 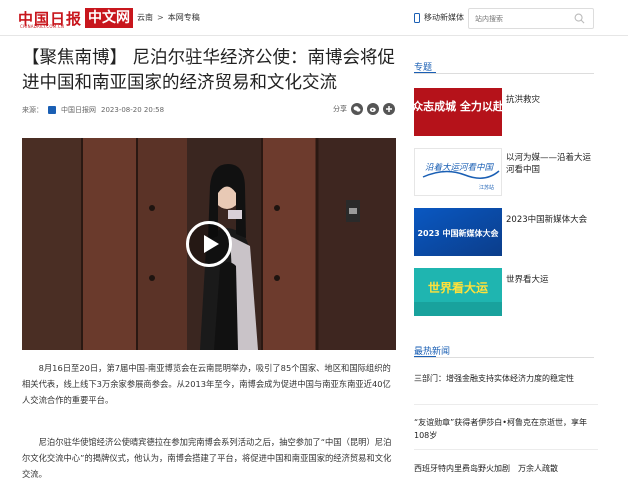 I want to click on share-label: 分享, so click(x=340, y=109).